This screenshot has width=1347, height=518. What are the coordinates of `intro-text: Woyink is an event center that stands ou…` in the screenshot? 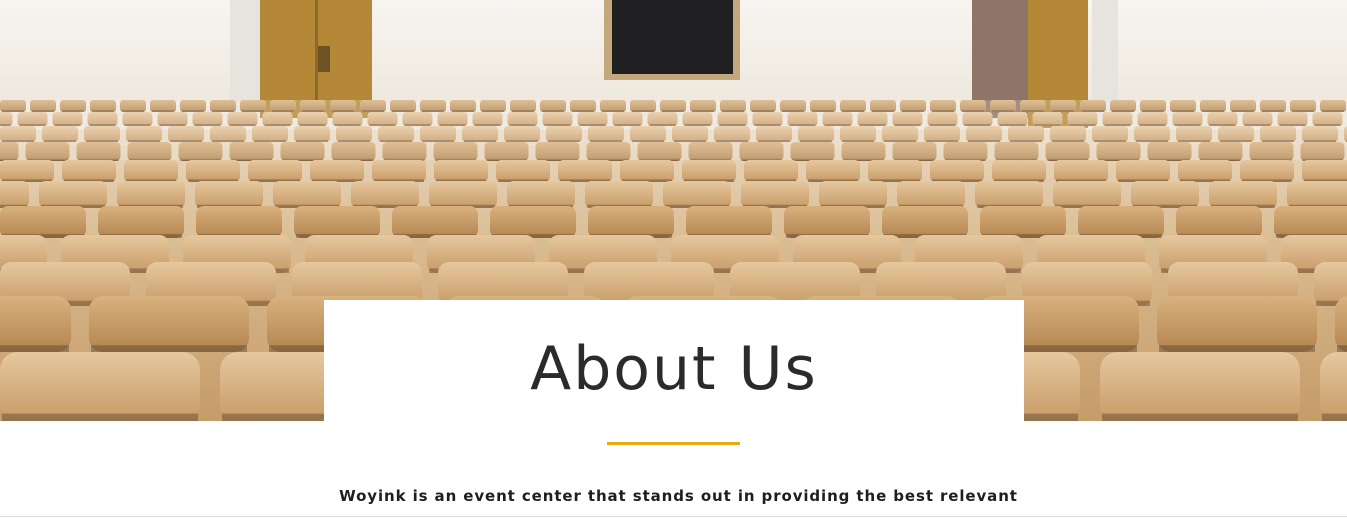 It's located at (678, 496).